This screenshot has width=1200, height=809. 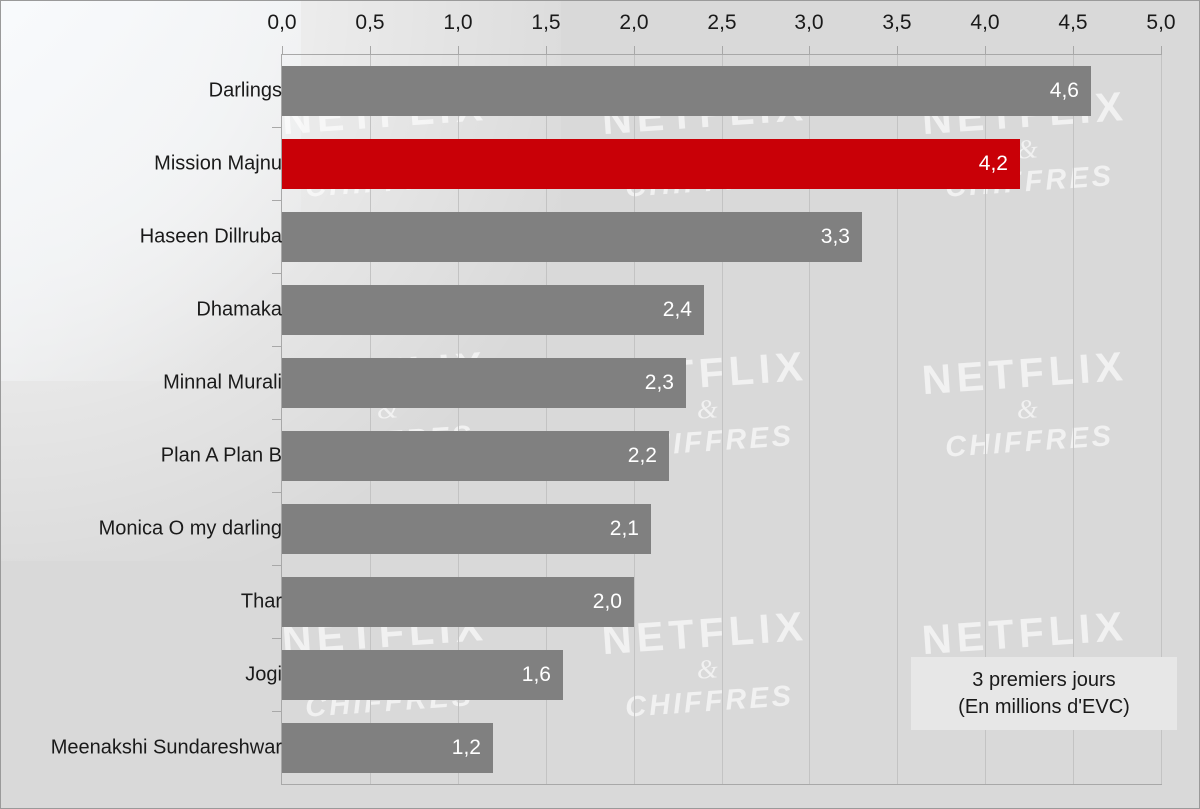 I want to click on category-label: Meenakshi Sundareshwar, so click(x=166, y=747).